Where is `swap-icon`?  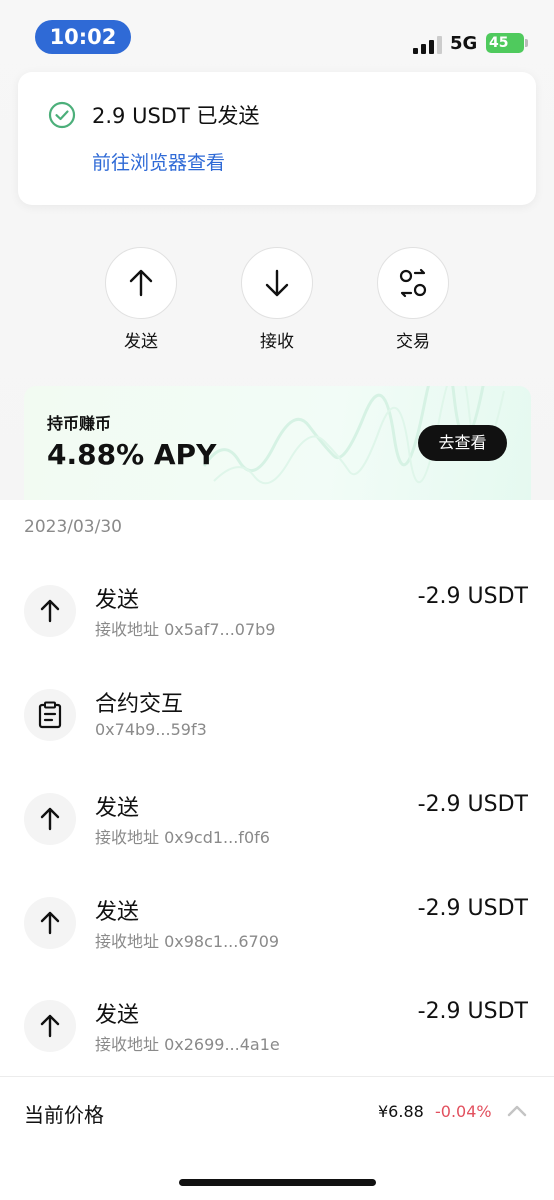
swap-icon is located at coordinates (413, 283).